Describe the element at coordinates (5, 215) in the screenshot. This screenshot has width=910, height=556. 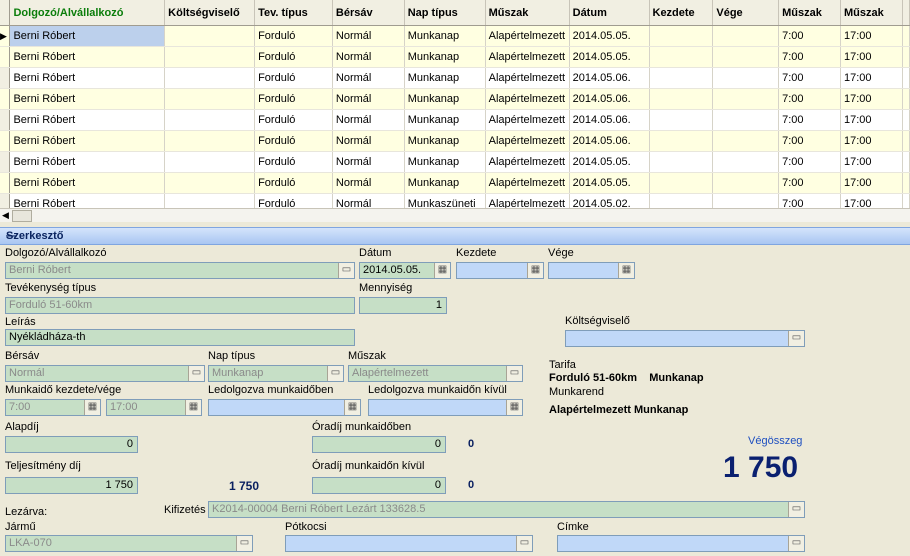
I see `scroll-left-icon: ◀` at that location.